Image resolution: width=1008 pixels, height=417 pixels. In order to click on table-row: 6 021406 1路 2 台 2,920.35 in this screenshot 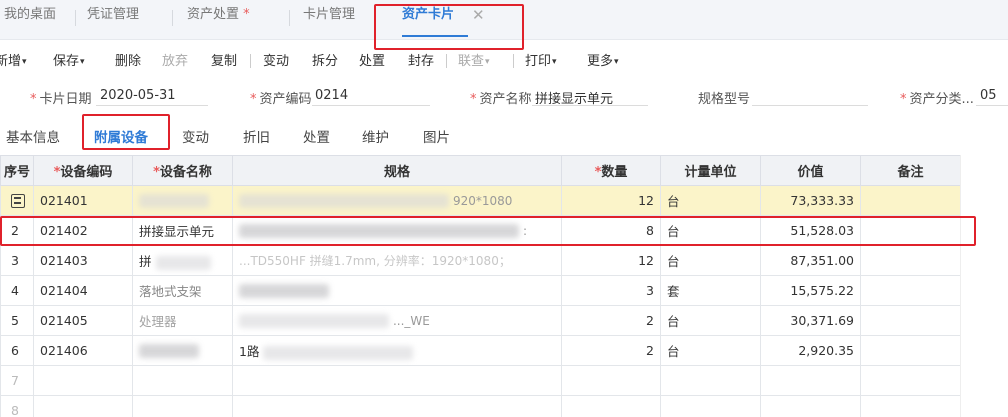, I will do `click(480, 350)`.